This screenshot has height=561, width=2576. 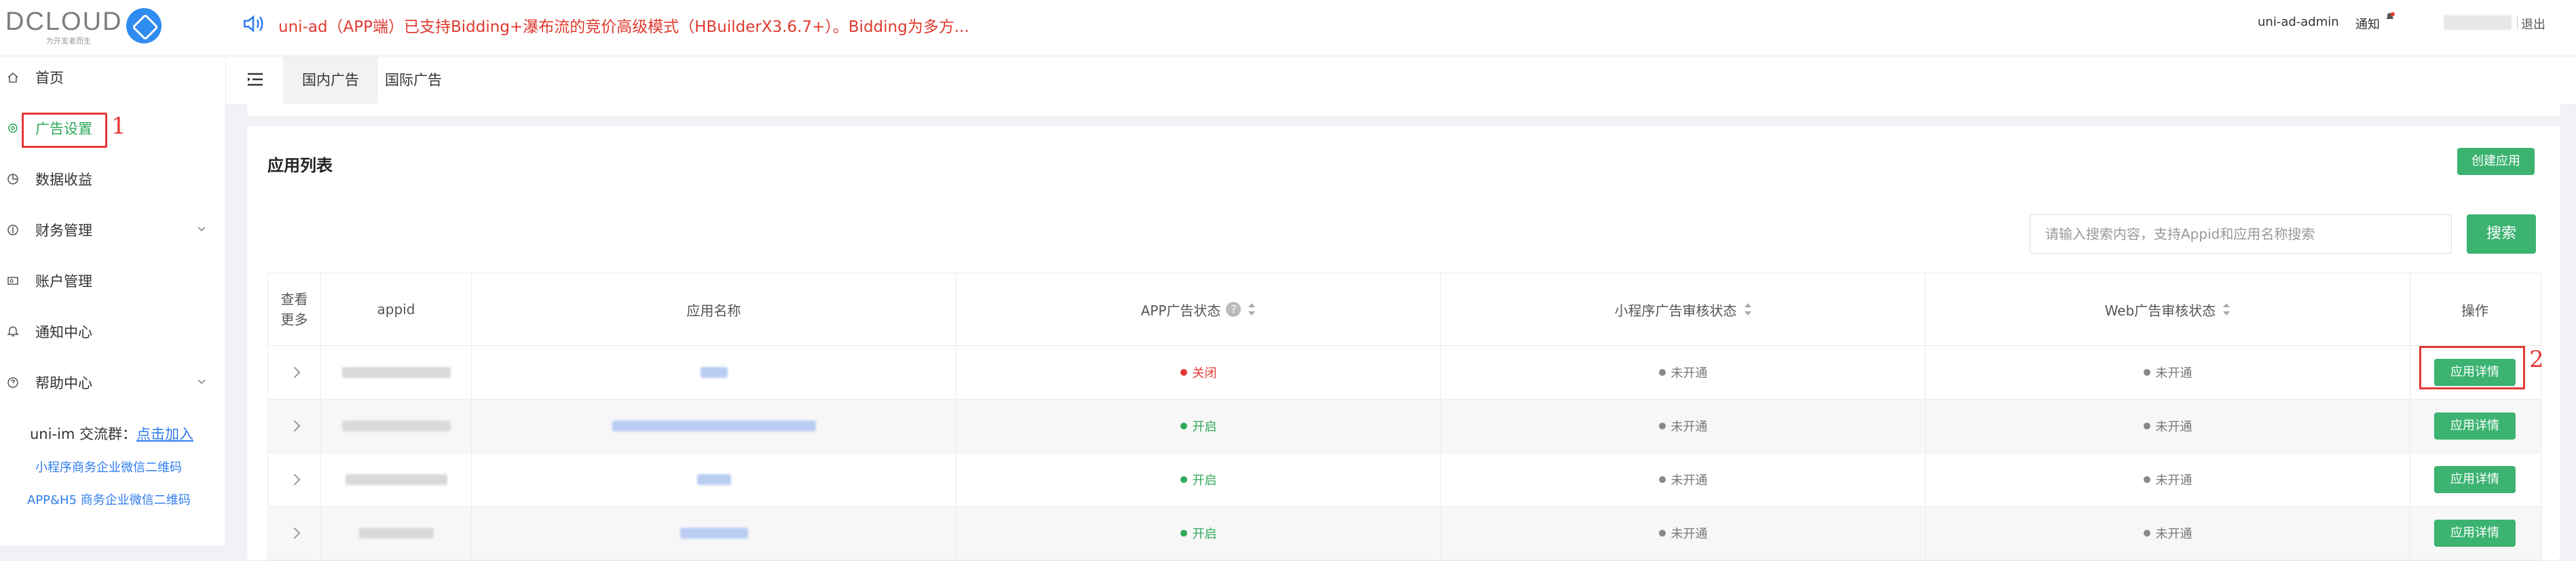 I want to click on im-group-label: uni-im 交流群：, so click(x=83, y=434).